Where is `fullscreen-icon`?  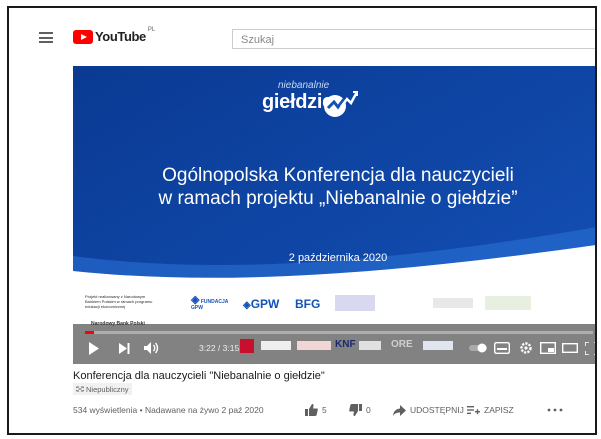
fullscreen-icon is located at coordinates (589, 348).